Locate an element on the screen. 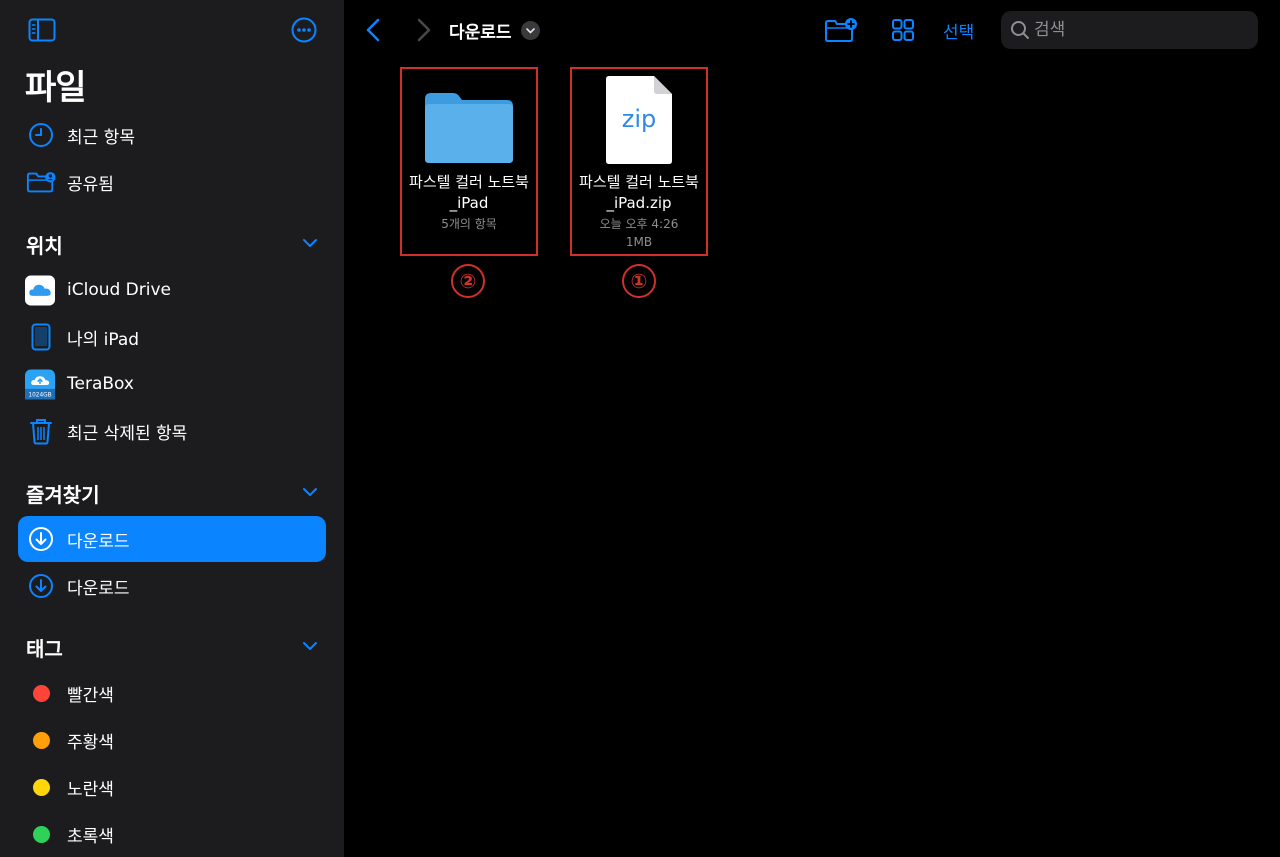 This screenshot has height=857, width=1280. search-field is located at coordinates (1129, 30).